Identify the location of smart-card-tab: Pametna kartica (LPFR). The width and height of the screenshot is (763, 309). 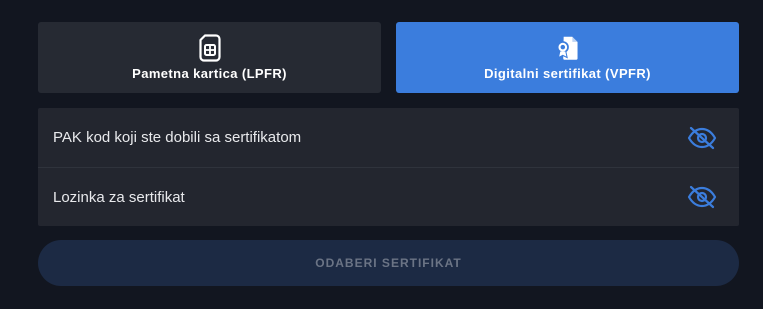
(209, 57).